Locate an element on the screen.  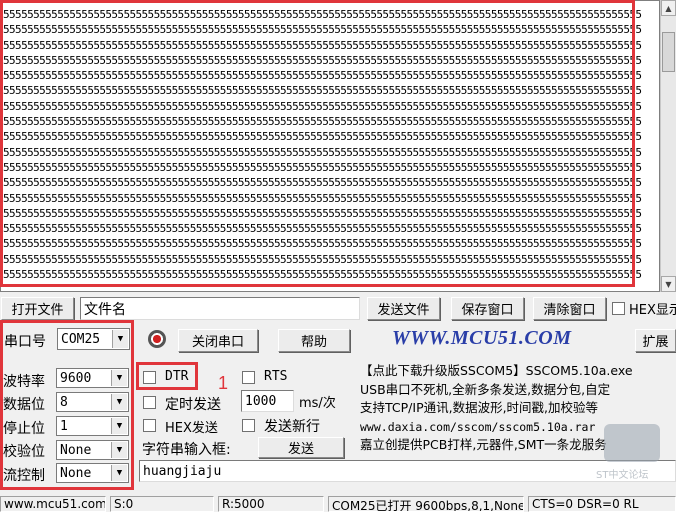
vertical-scrollbar: ▲ ▼ is located at coordinates (668, 146).